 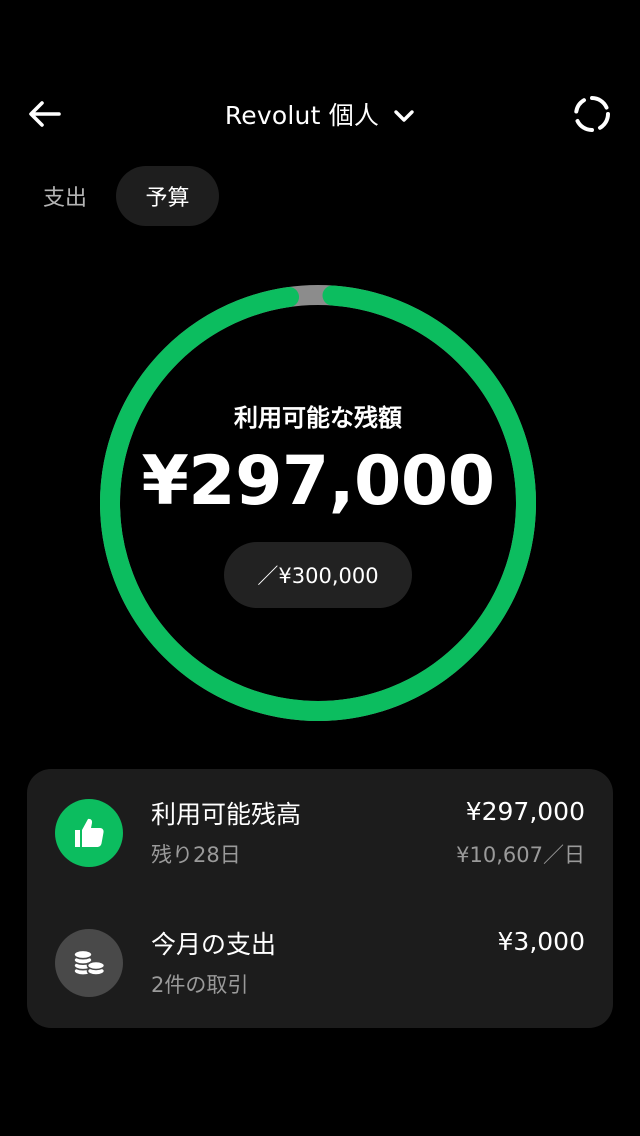 I want to click on budget-total: ／¥300,000, so click(x=318, y=576).